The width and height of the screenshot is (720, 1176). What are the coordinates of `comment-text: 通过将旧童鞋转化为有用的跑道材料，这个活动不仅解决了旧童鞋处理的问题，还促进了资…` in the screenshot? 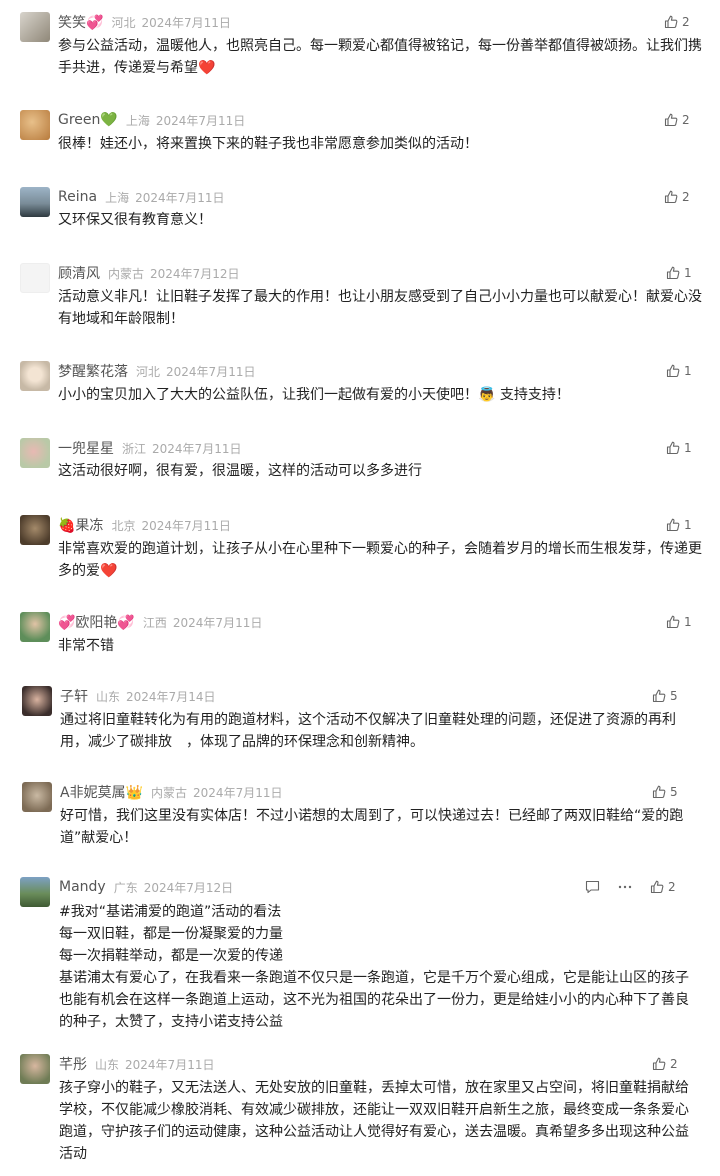 It's located at (368, 731).